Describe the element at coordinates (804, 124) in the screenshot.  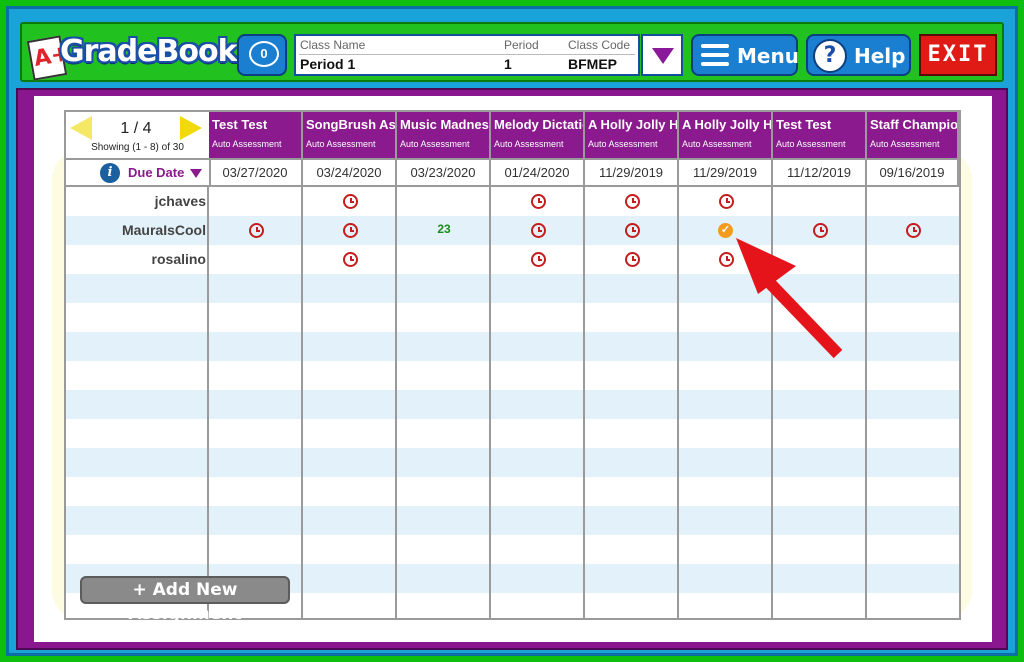
I see `assignment-title: Test Test` at that location.